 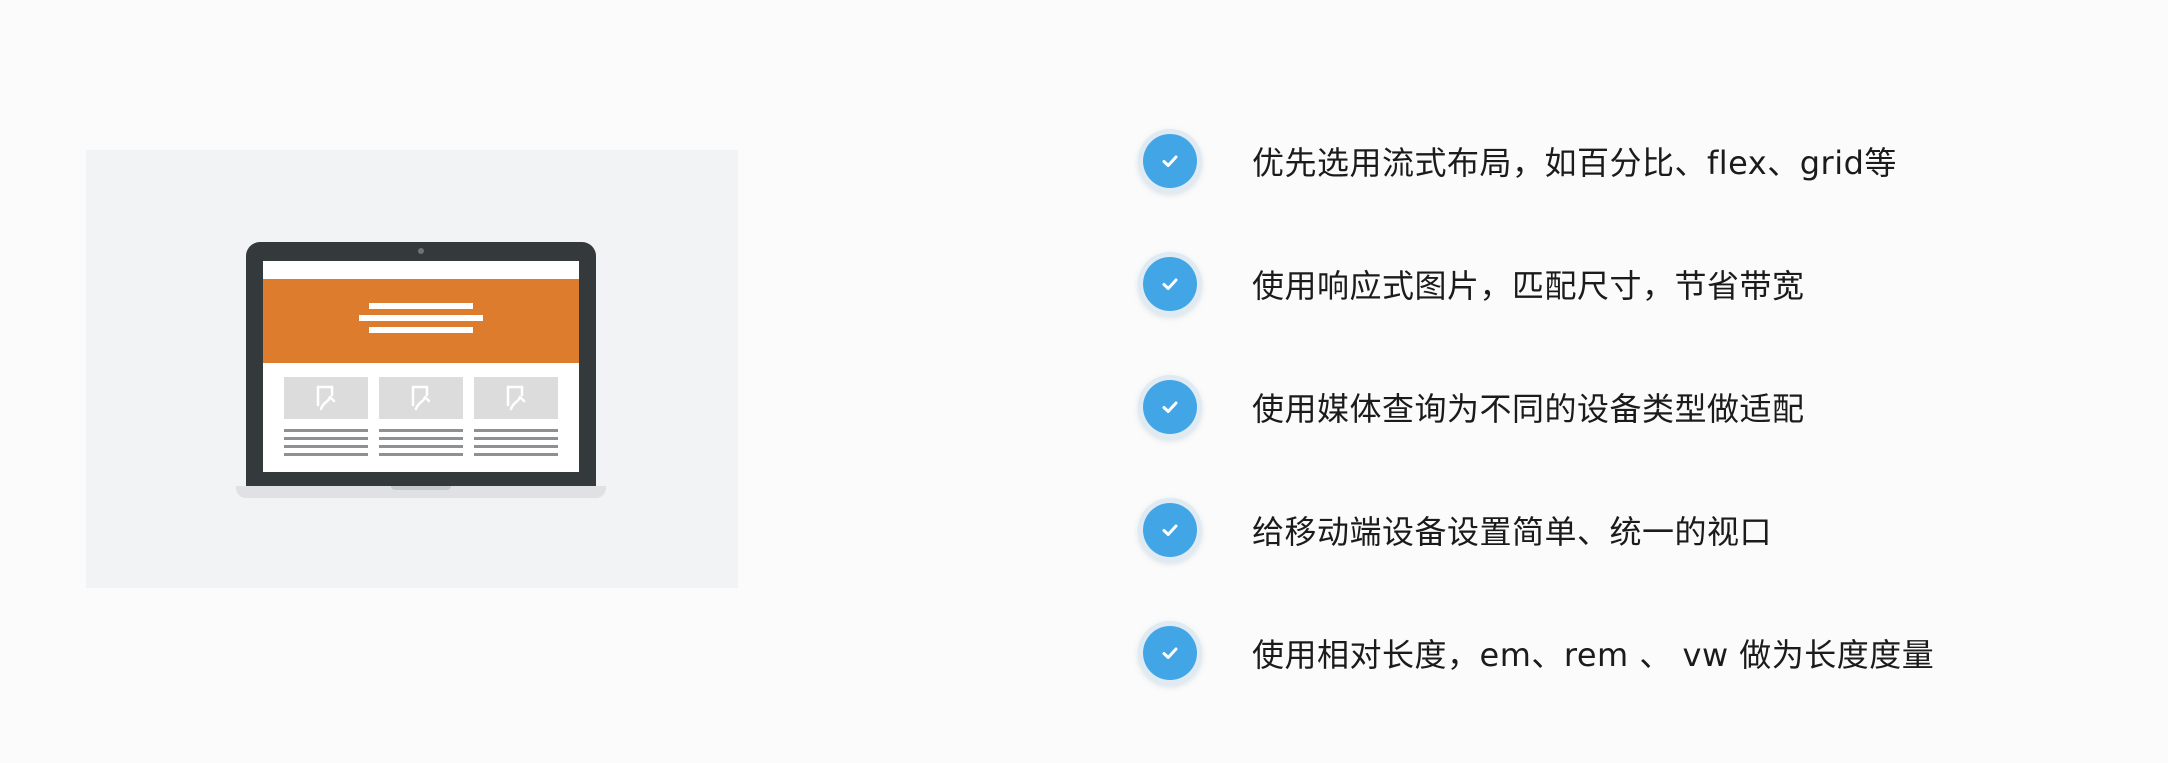 I want to click on checklist-item: 优先选用流式布局，如百分比、flex、grid等, so click(x=1638, y=161).